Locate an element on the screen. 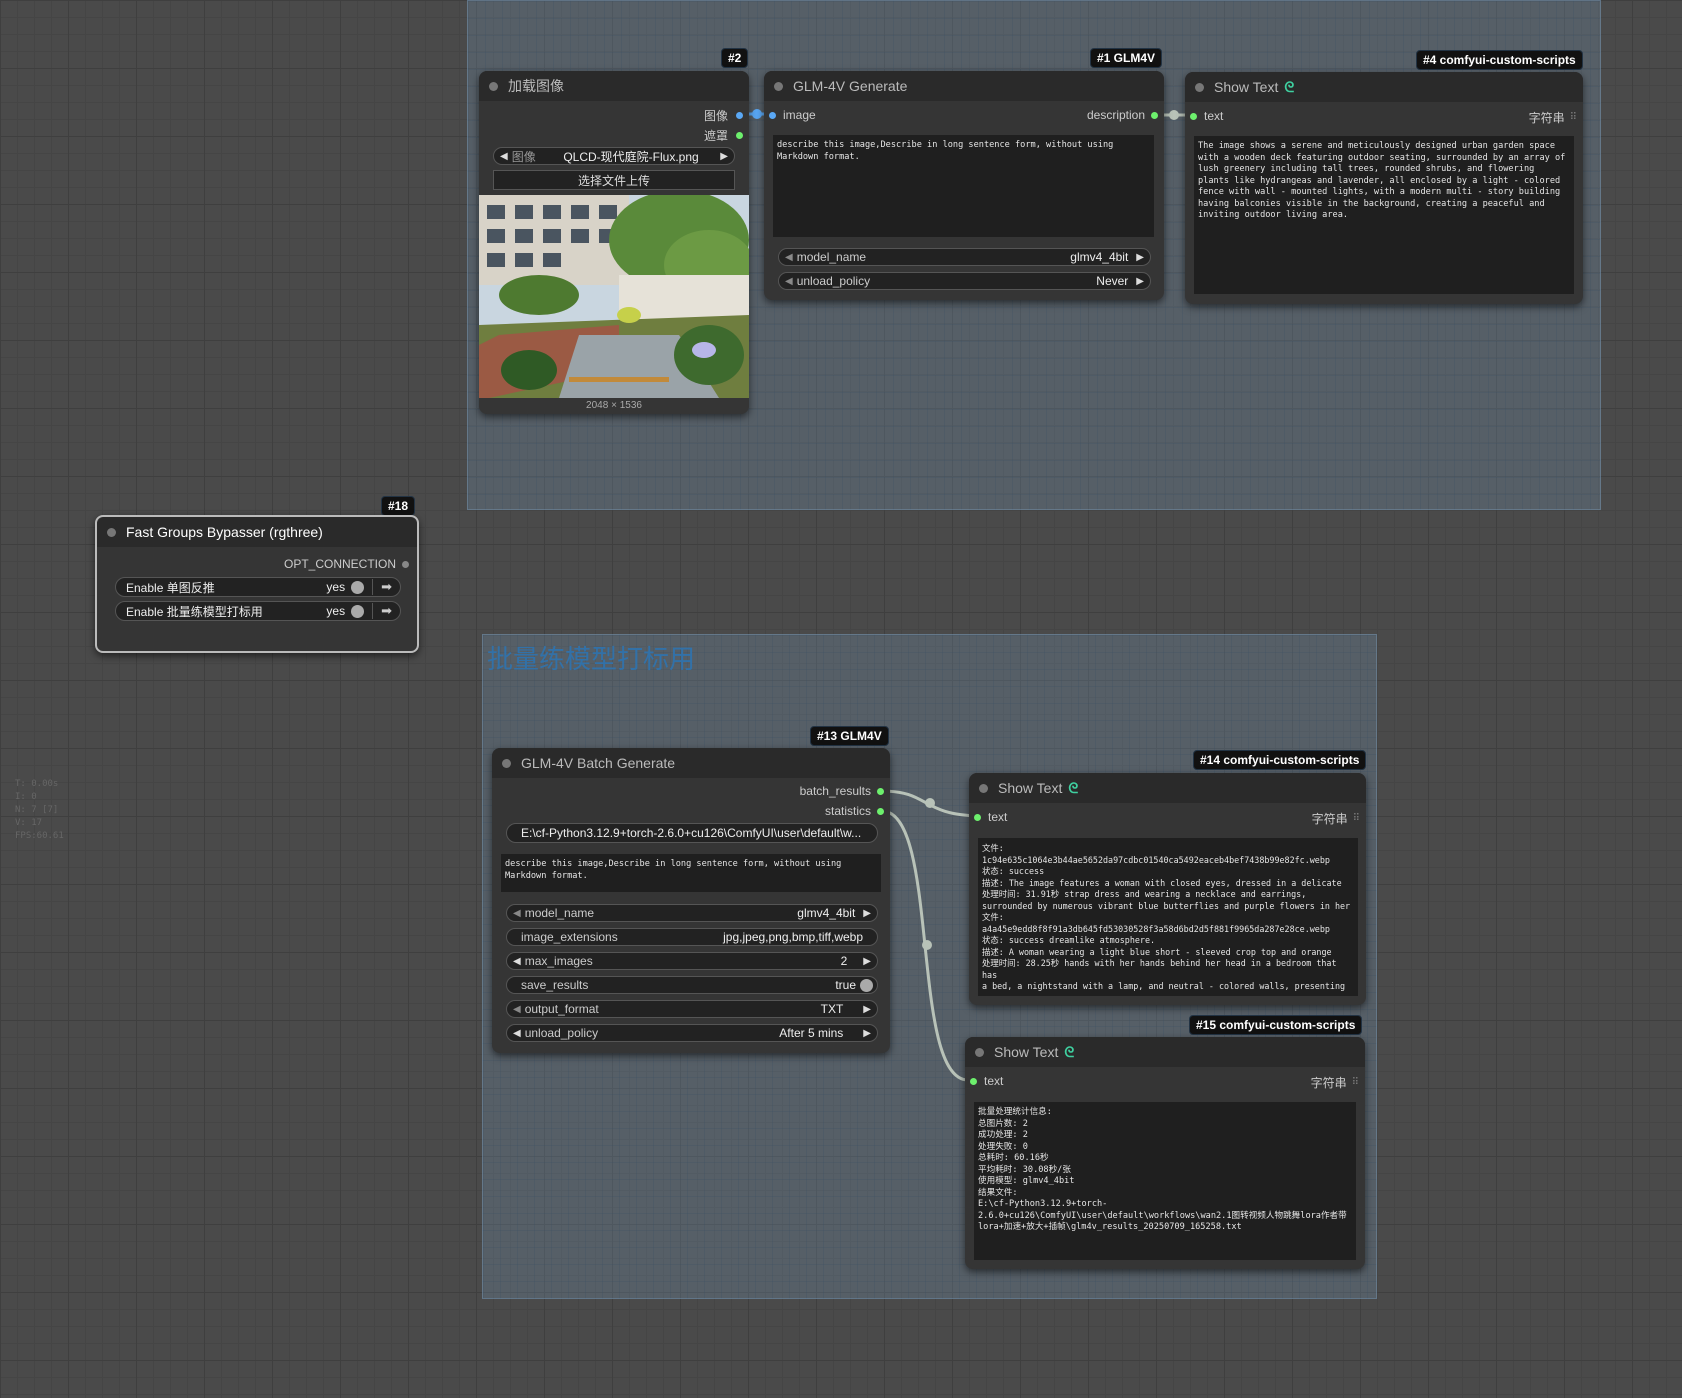  max-images-number: ◀ max_images 2 ▶ is located at coordinates (692, 961).